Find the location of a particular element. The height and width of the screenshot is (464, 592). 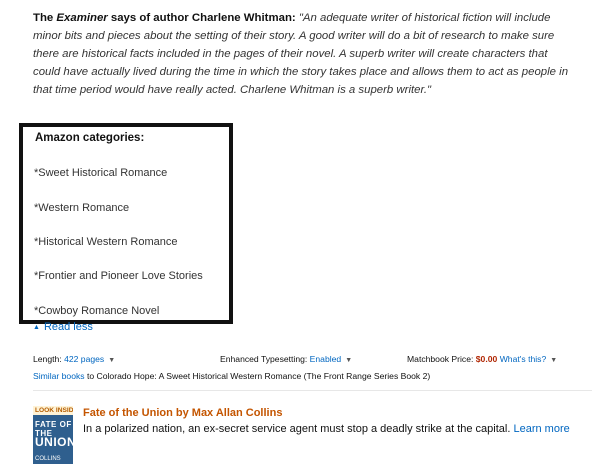

matchbook-info: Matchbook Price: $0.00 What's this? ▼ is located at coordinates (482, 359).